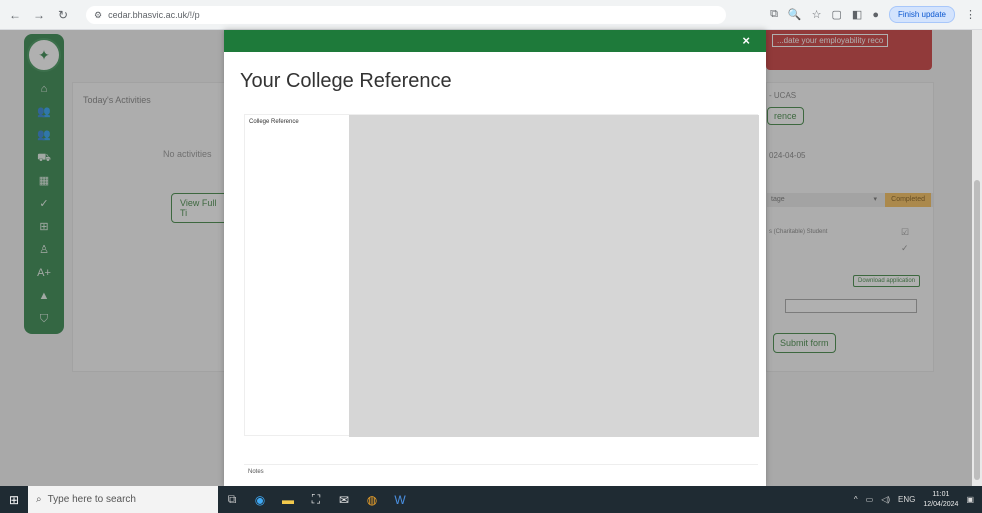 The width and height of the screenshot is (982, 513). I want to click on back-arrow-icon: ←, so click(15, 15).